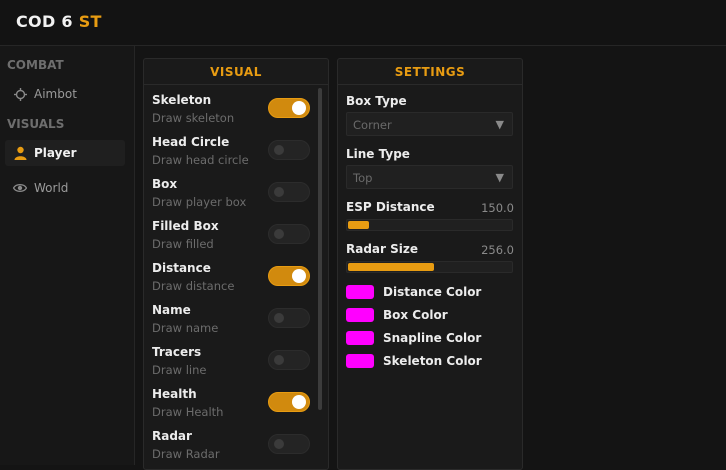 This screenshot has width=726, height=470. I want to click on esp-distance-slider-fill, so click(358, 225).